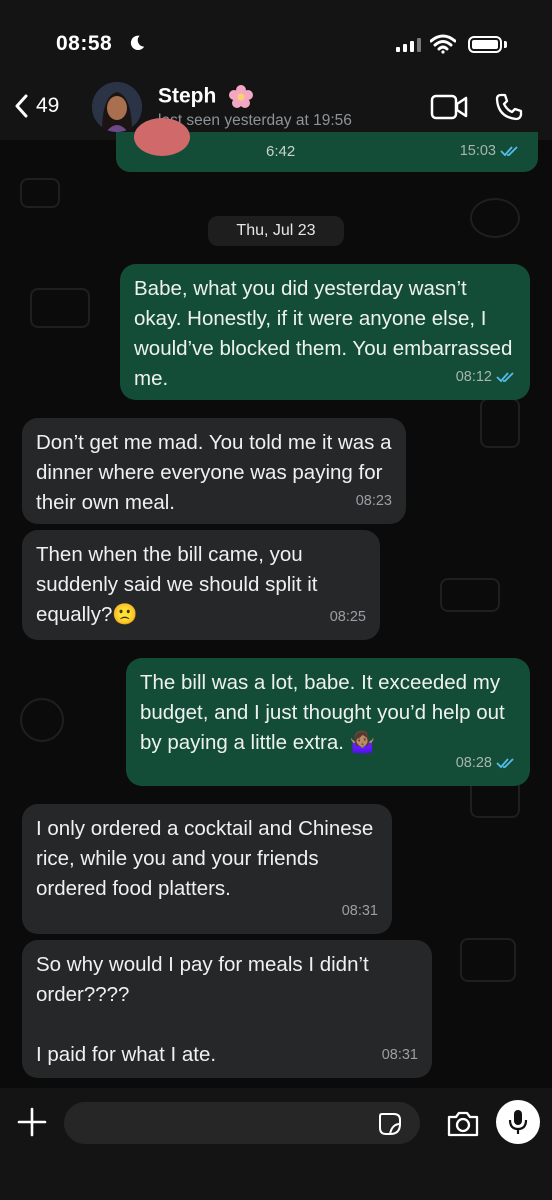 The width and height of the screenshot is (552, 1200). Describe the element at coordinates (32, 1122) in the screenshot. I see `plus-icon` at that location.